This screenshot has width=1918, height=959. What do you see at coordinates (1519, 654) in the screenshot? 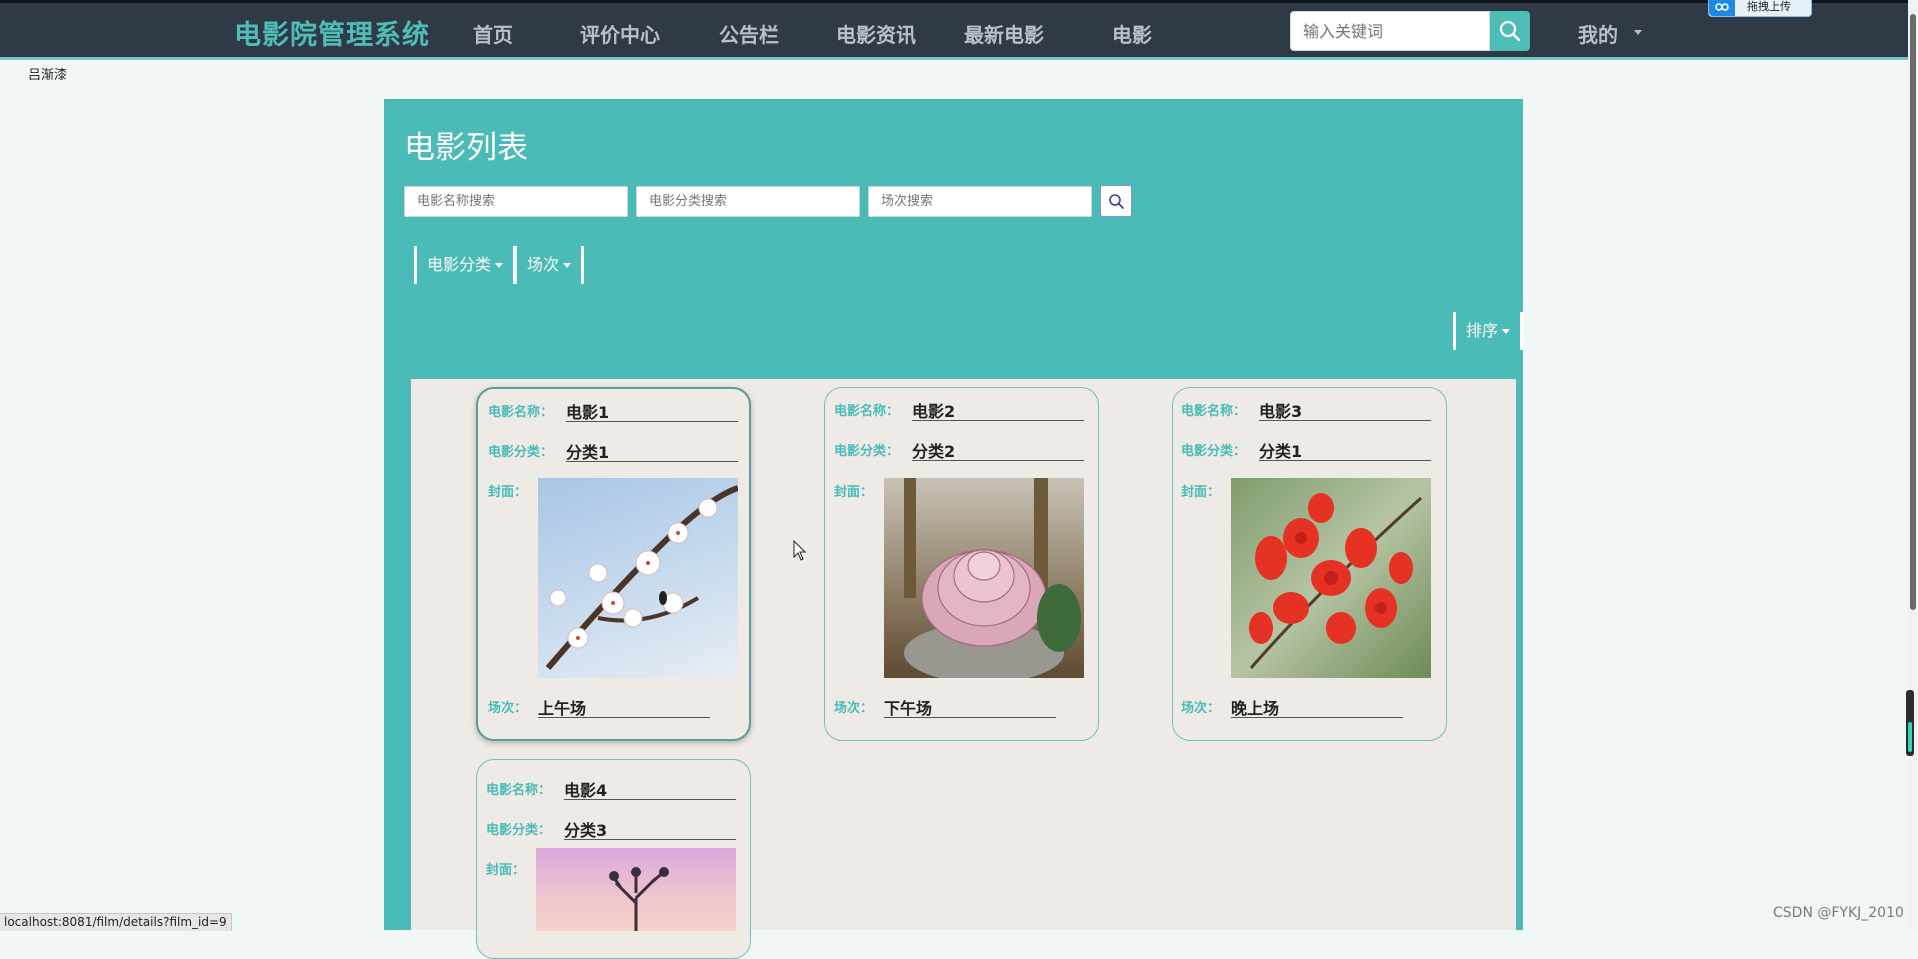
I see `panel-right-edge` at bounding box center [1519, 654].